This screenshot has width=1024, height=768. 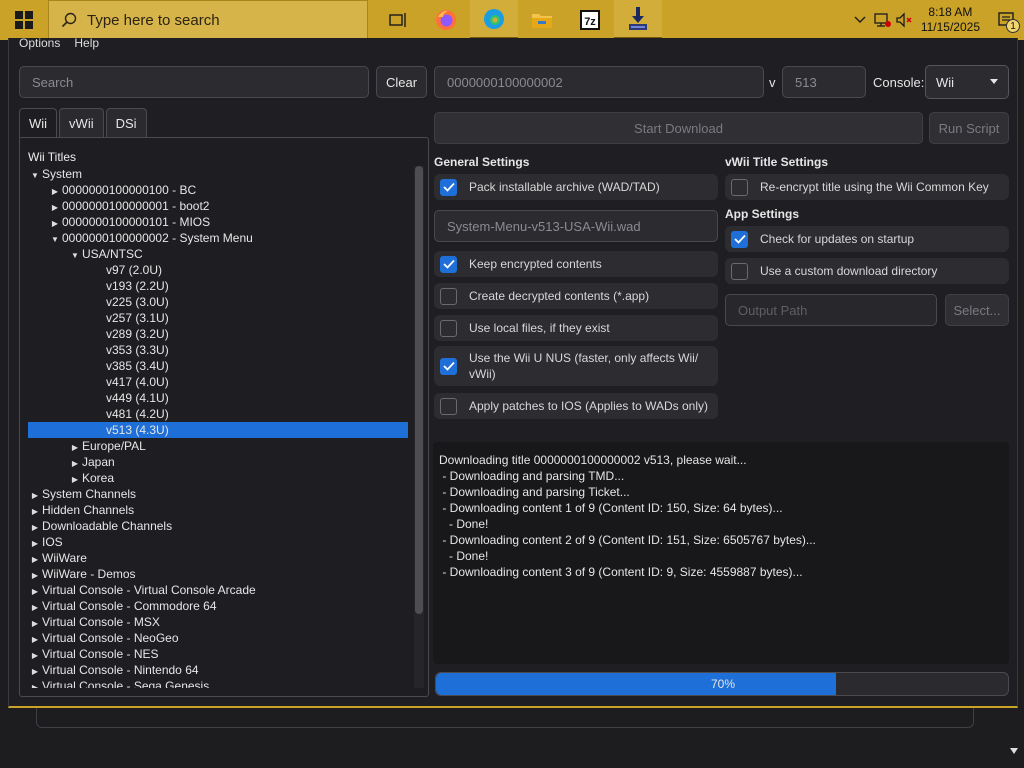 I want to click on firefox-icon, so click(x=446, y=20).